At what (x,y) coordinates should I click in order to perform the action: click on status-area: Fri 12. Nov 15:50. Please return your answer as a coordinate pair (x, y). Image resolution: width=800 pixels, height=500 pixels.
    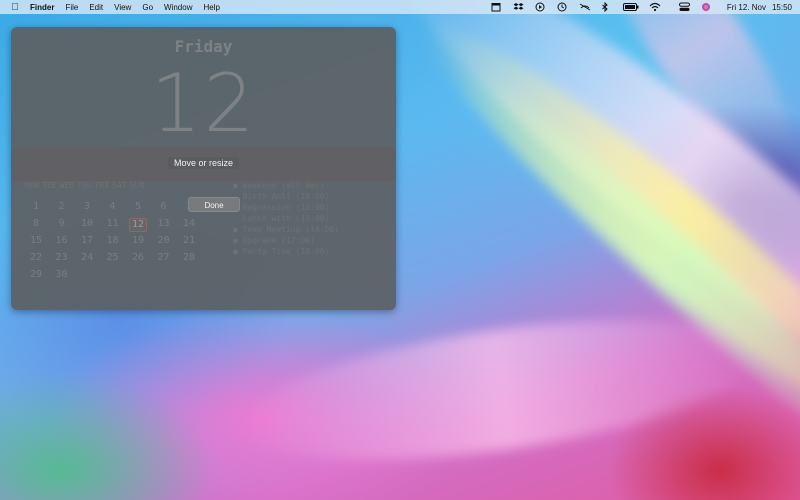
    Looking at the image, I should click on (636, 7).